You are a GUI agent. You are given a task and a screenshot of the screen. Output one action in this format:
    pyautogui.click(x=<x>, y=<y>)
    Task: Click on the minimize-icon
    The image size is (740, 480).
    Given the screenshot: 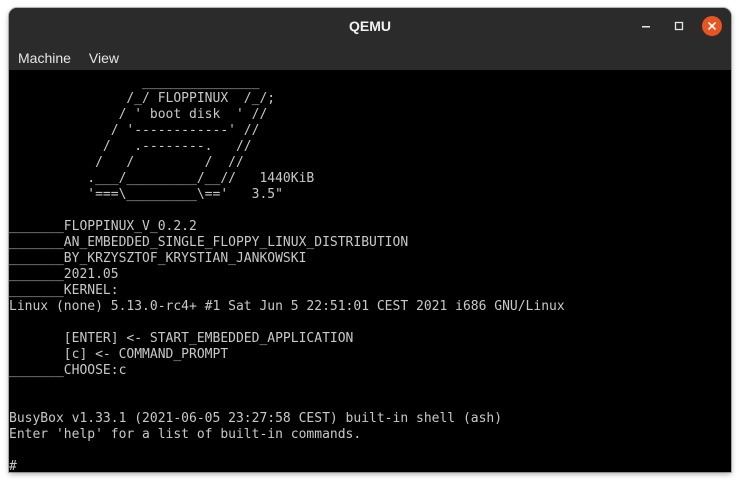 What is the action you would take?
    pyautogui.click(x=646, y=27)
    